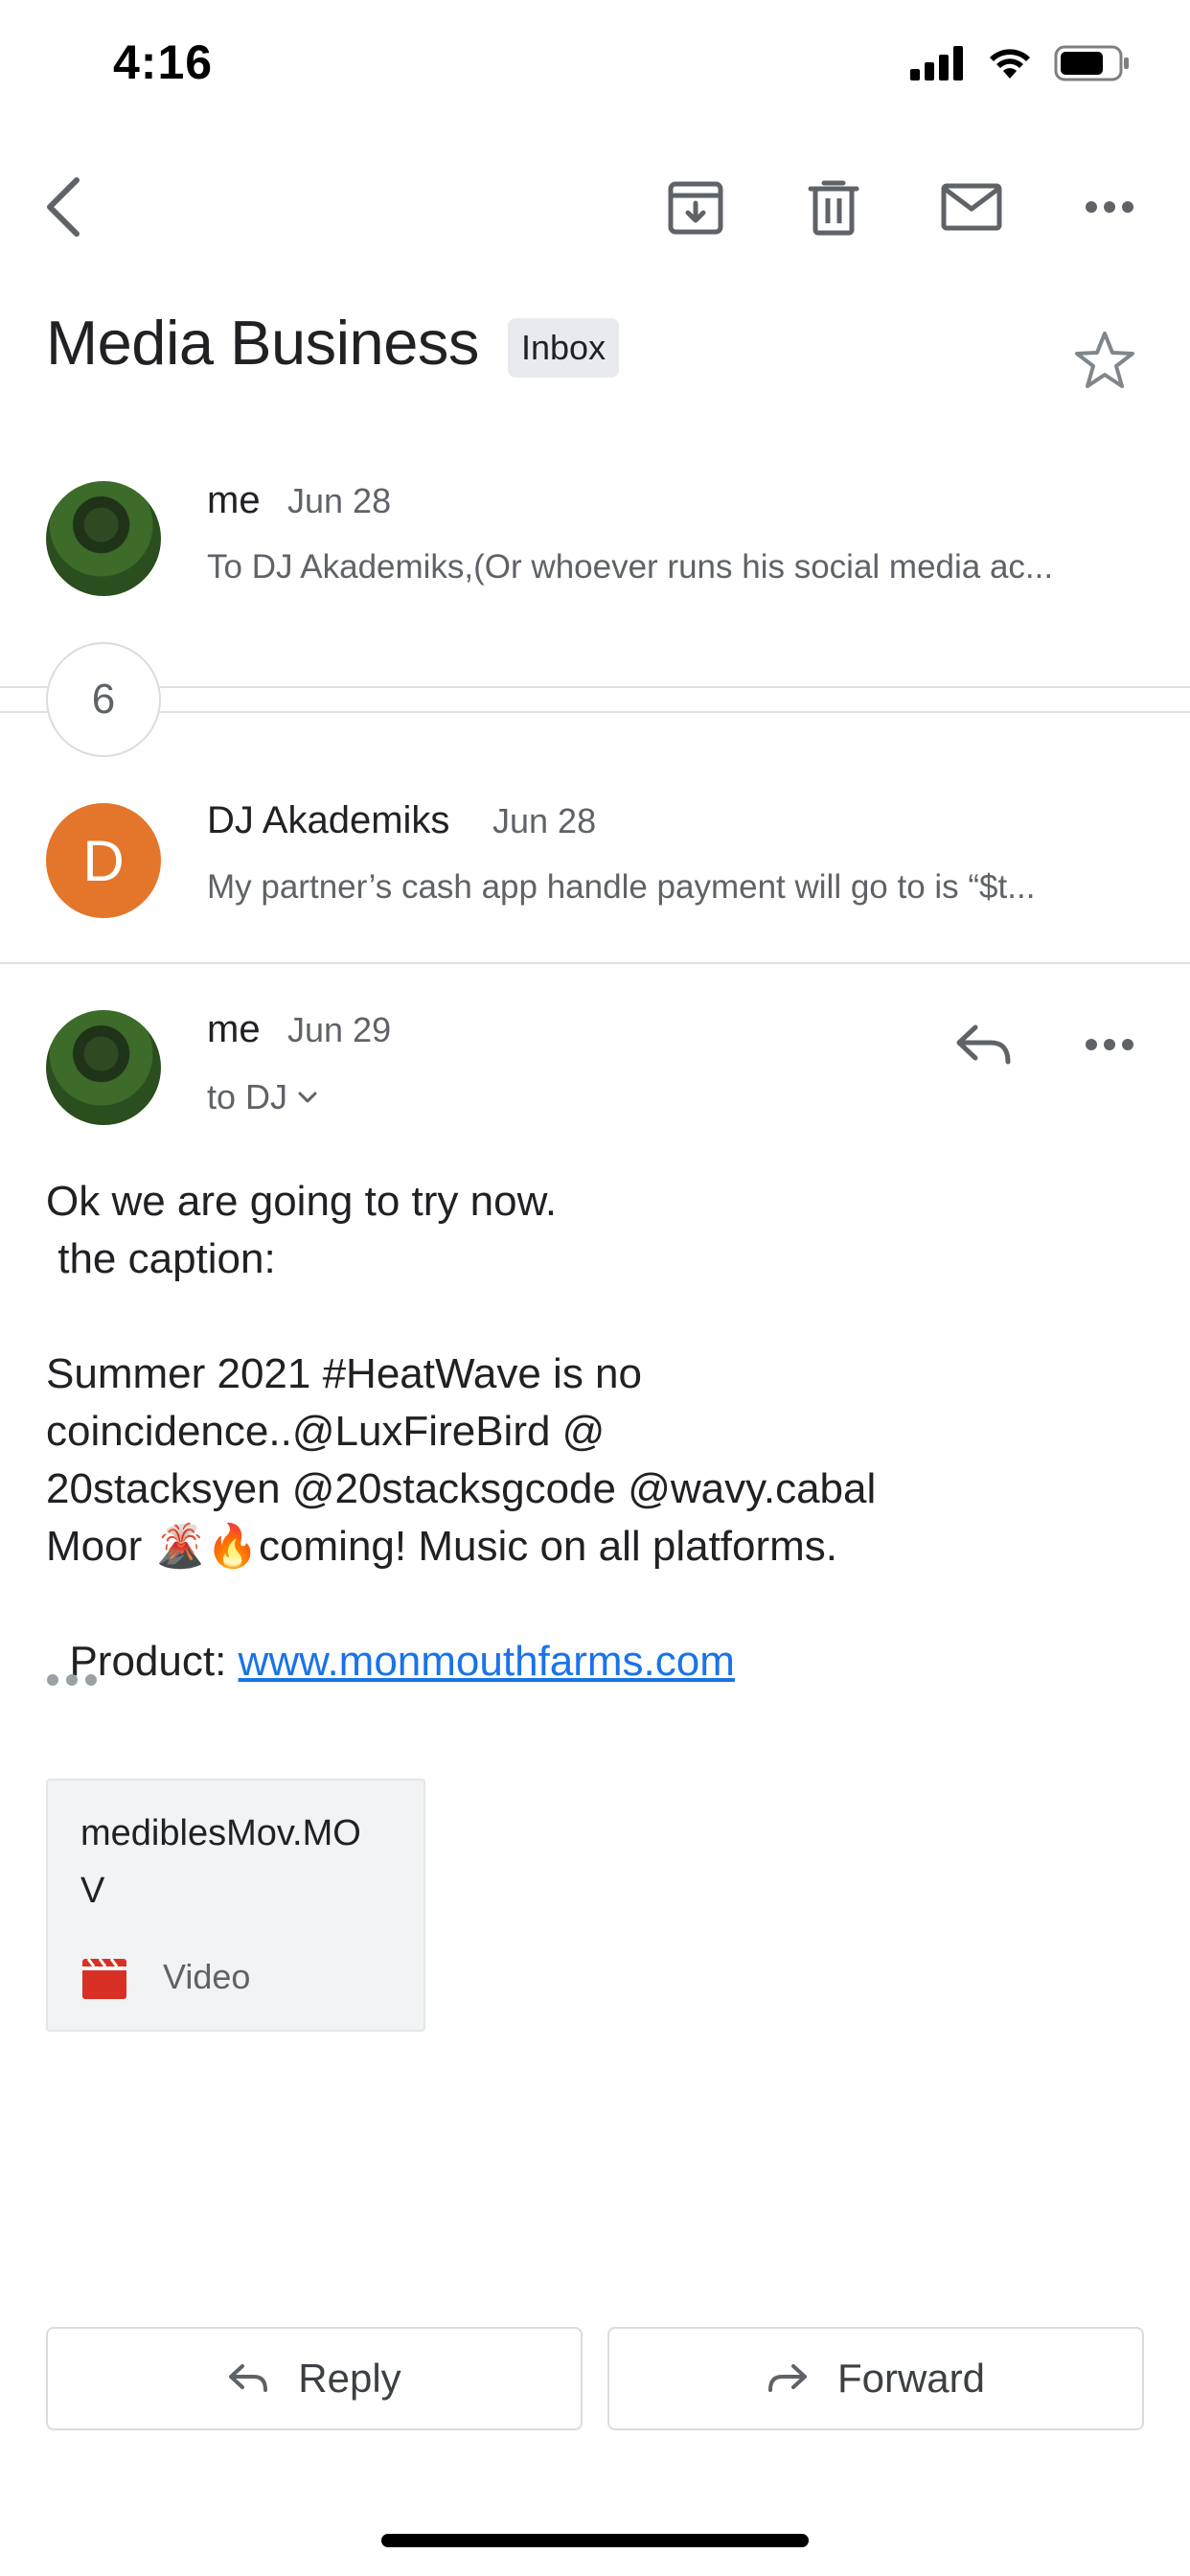 This screenshot has height=2576, width=1190. Describe the element at coordinates (302, 1201) in the screenshot. I see `body-line: Ok we are going to try now.` at that location.